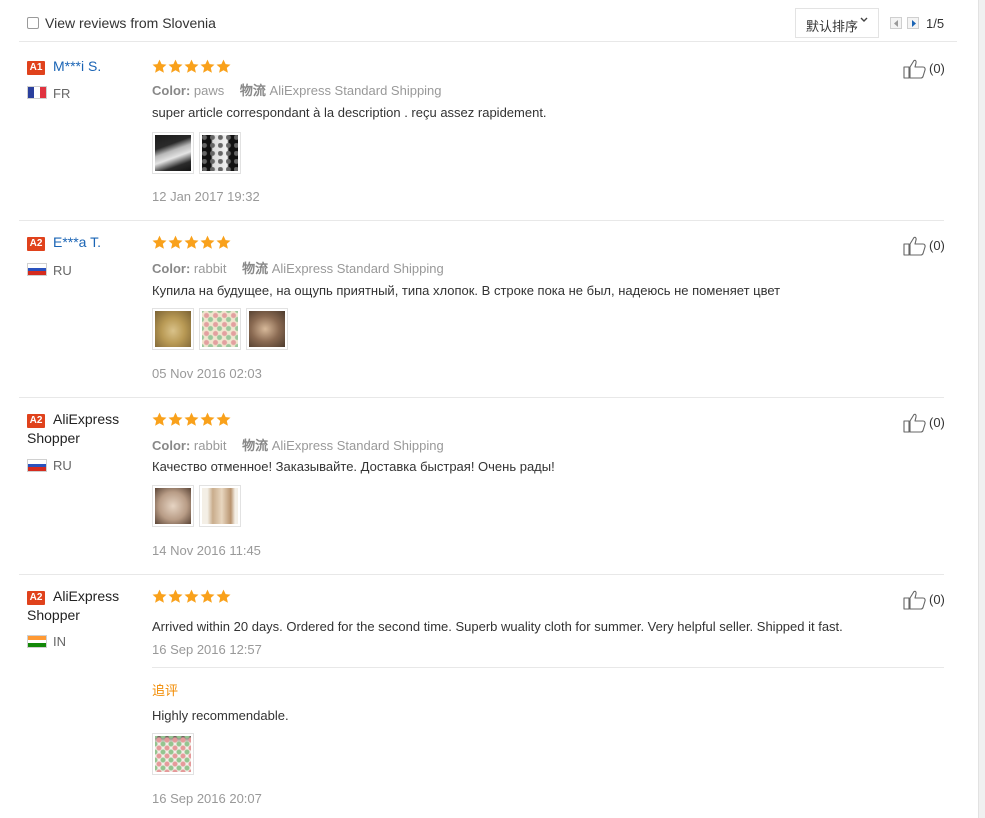  What do you see at coordinates (981, 409) in the screenshot?
I see `scrollbar-track` at bounding box center [981, 409].